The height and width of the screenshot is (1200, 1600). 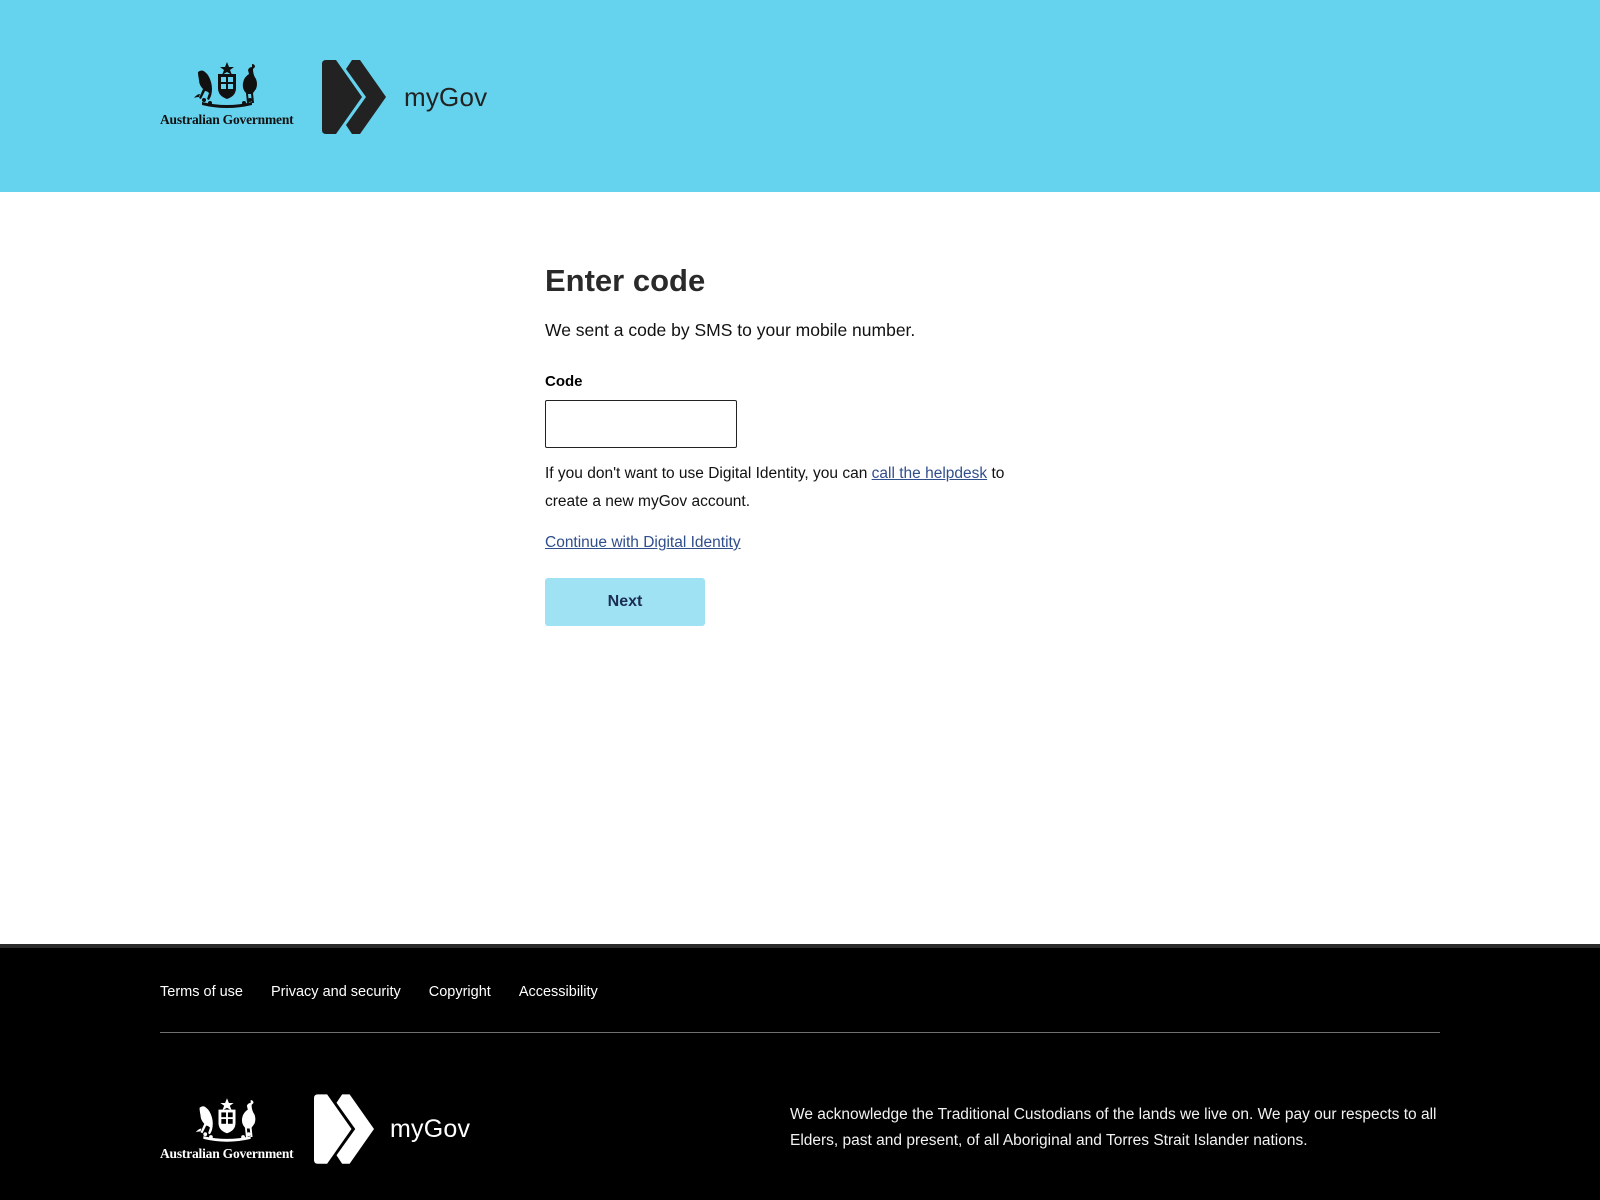 What do you see at coordinates (625, 280) in the screenshot?
I see `page-title: Enter code` at bounding box center [625, 280].